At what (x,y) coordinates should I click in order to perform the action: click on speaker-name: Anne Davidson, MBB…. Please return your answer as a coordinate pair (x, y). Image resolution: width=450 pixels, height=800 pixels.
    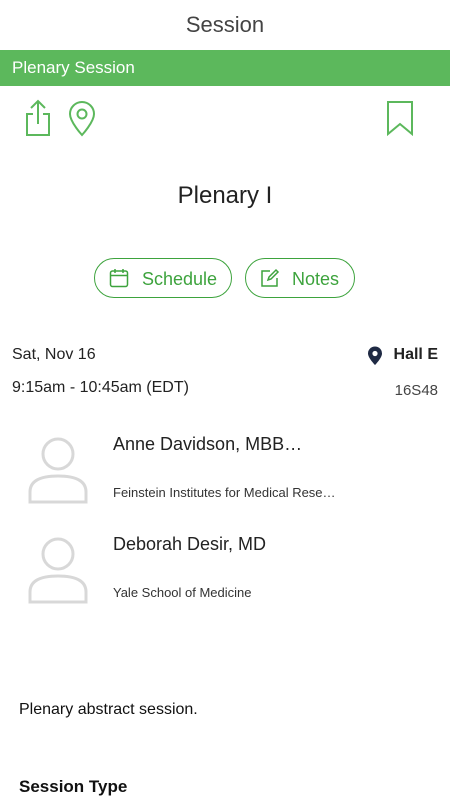
    Looking at the image, I should click on (208, 444).